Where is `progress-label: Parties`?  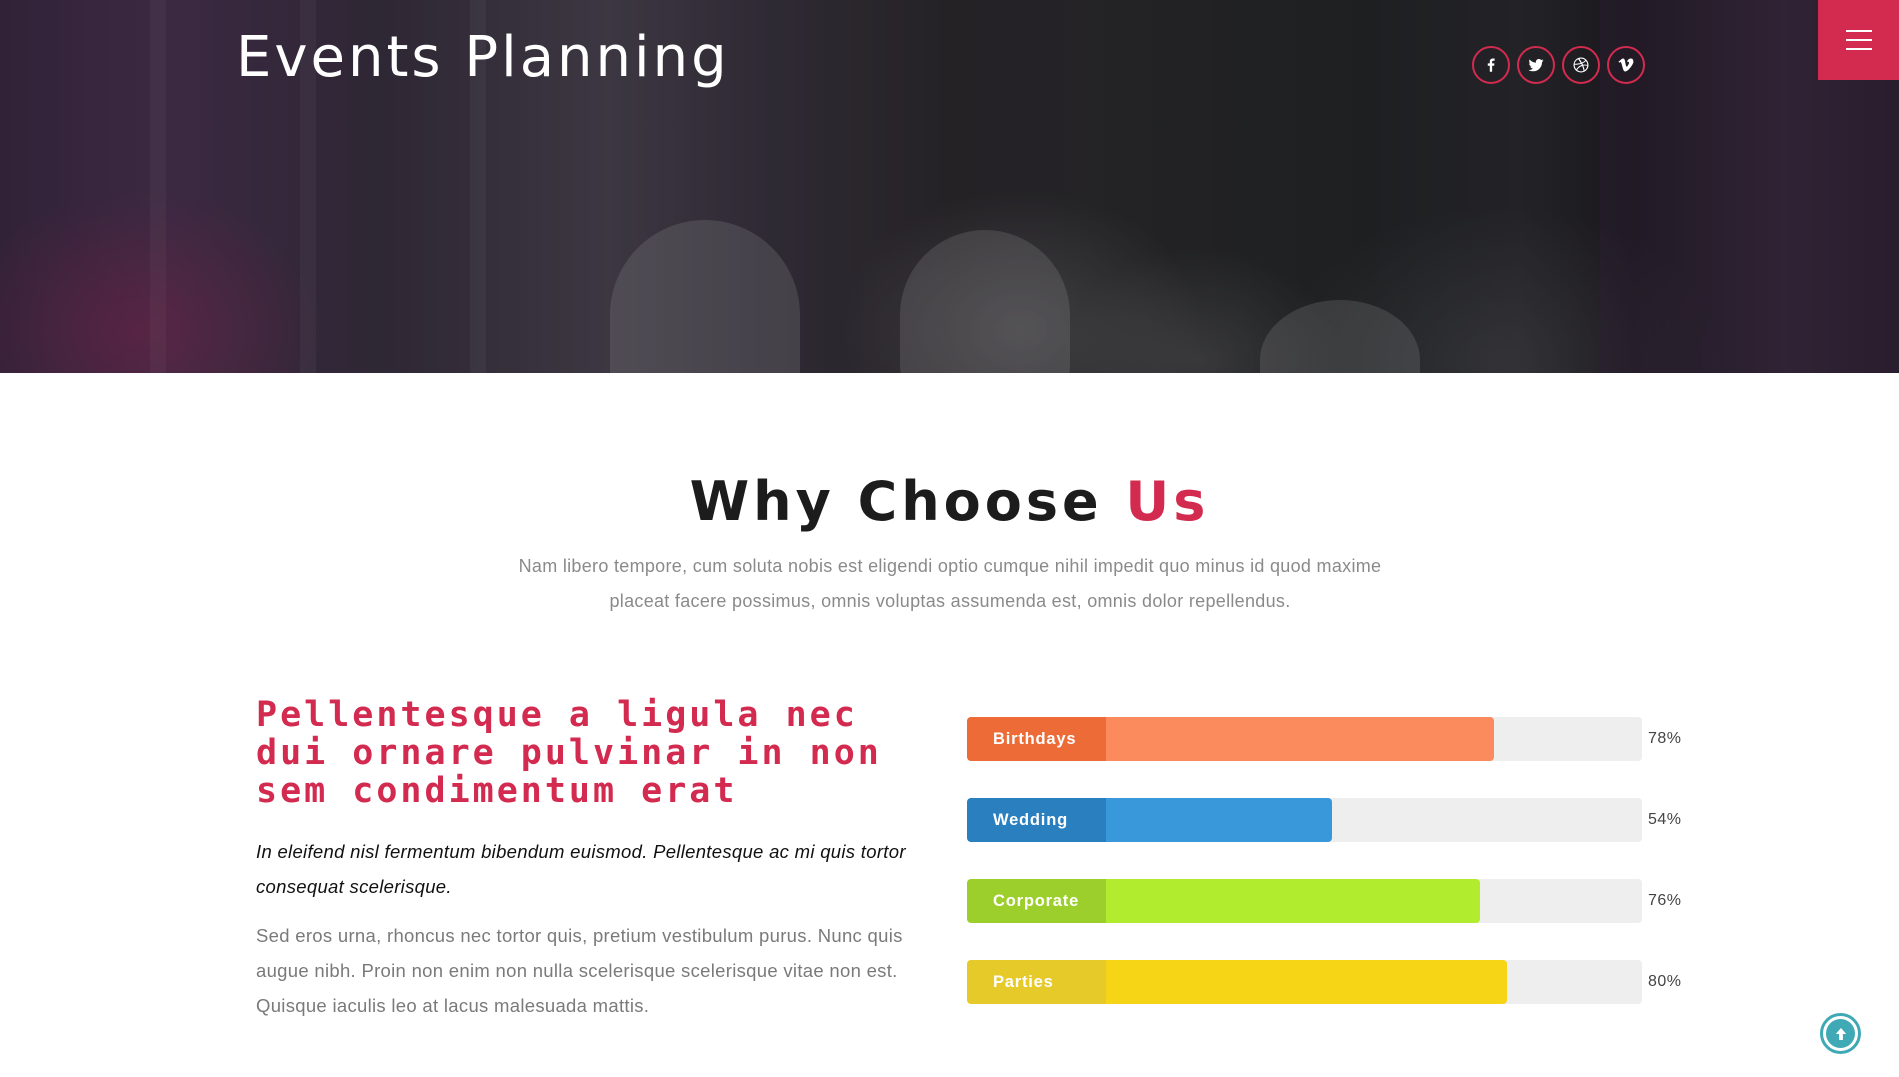
progress-label: Parties is located at coordinates (1036, 982).